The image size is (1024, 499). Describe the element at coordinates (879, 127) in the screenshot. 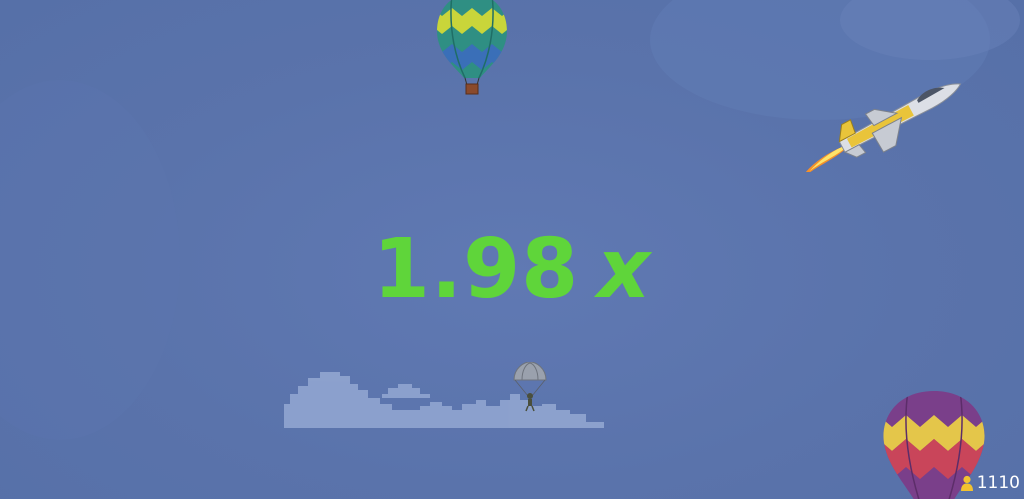

I see `jet-plane` at that location.